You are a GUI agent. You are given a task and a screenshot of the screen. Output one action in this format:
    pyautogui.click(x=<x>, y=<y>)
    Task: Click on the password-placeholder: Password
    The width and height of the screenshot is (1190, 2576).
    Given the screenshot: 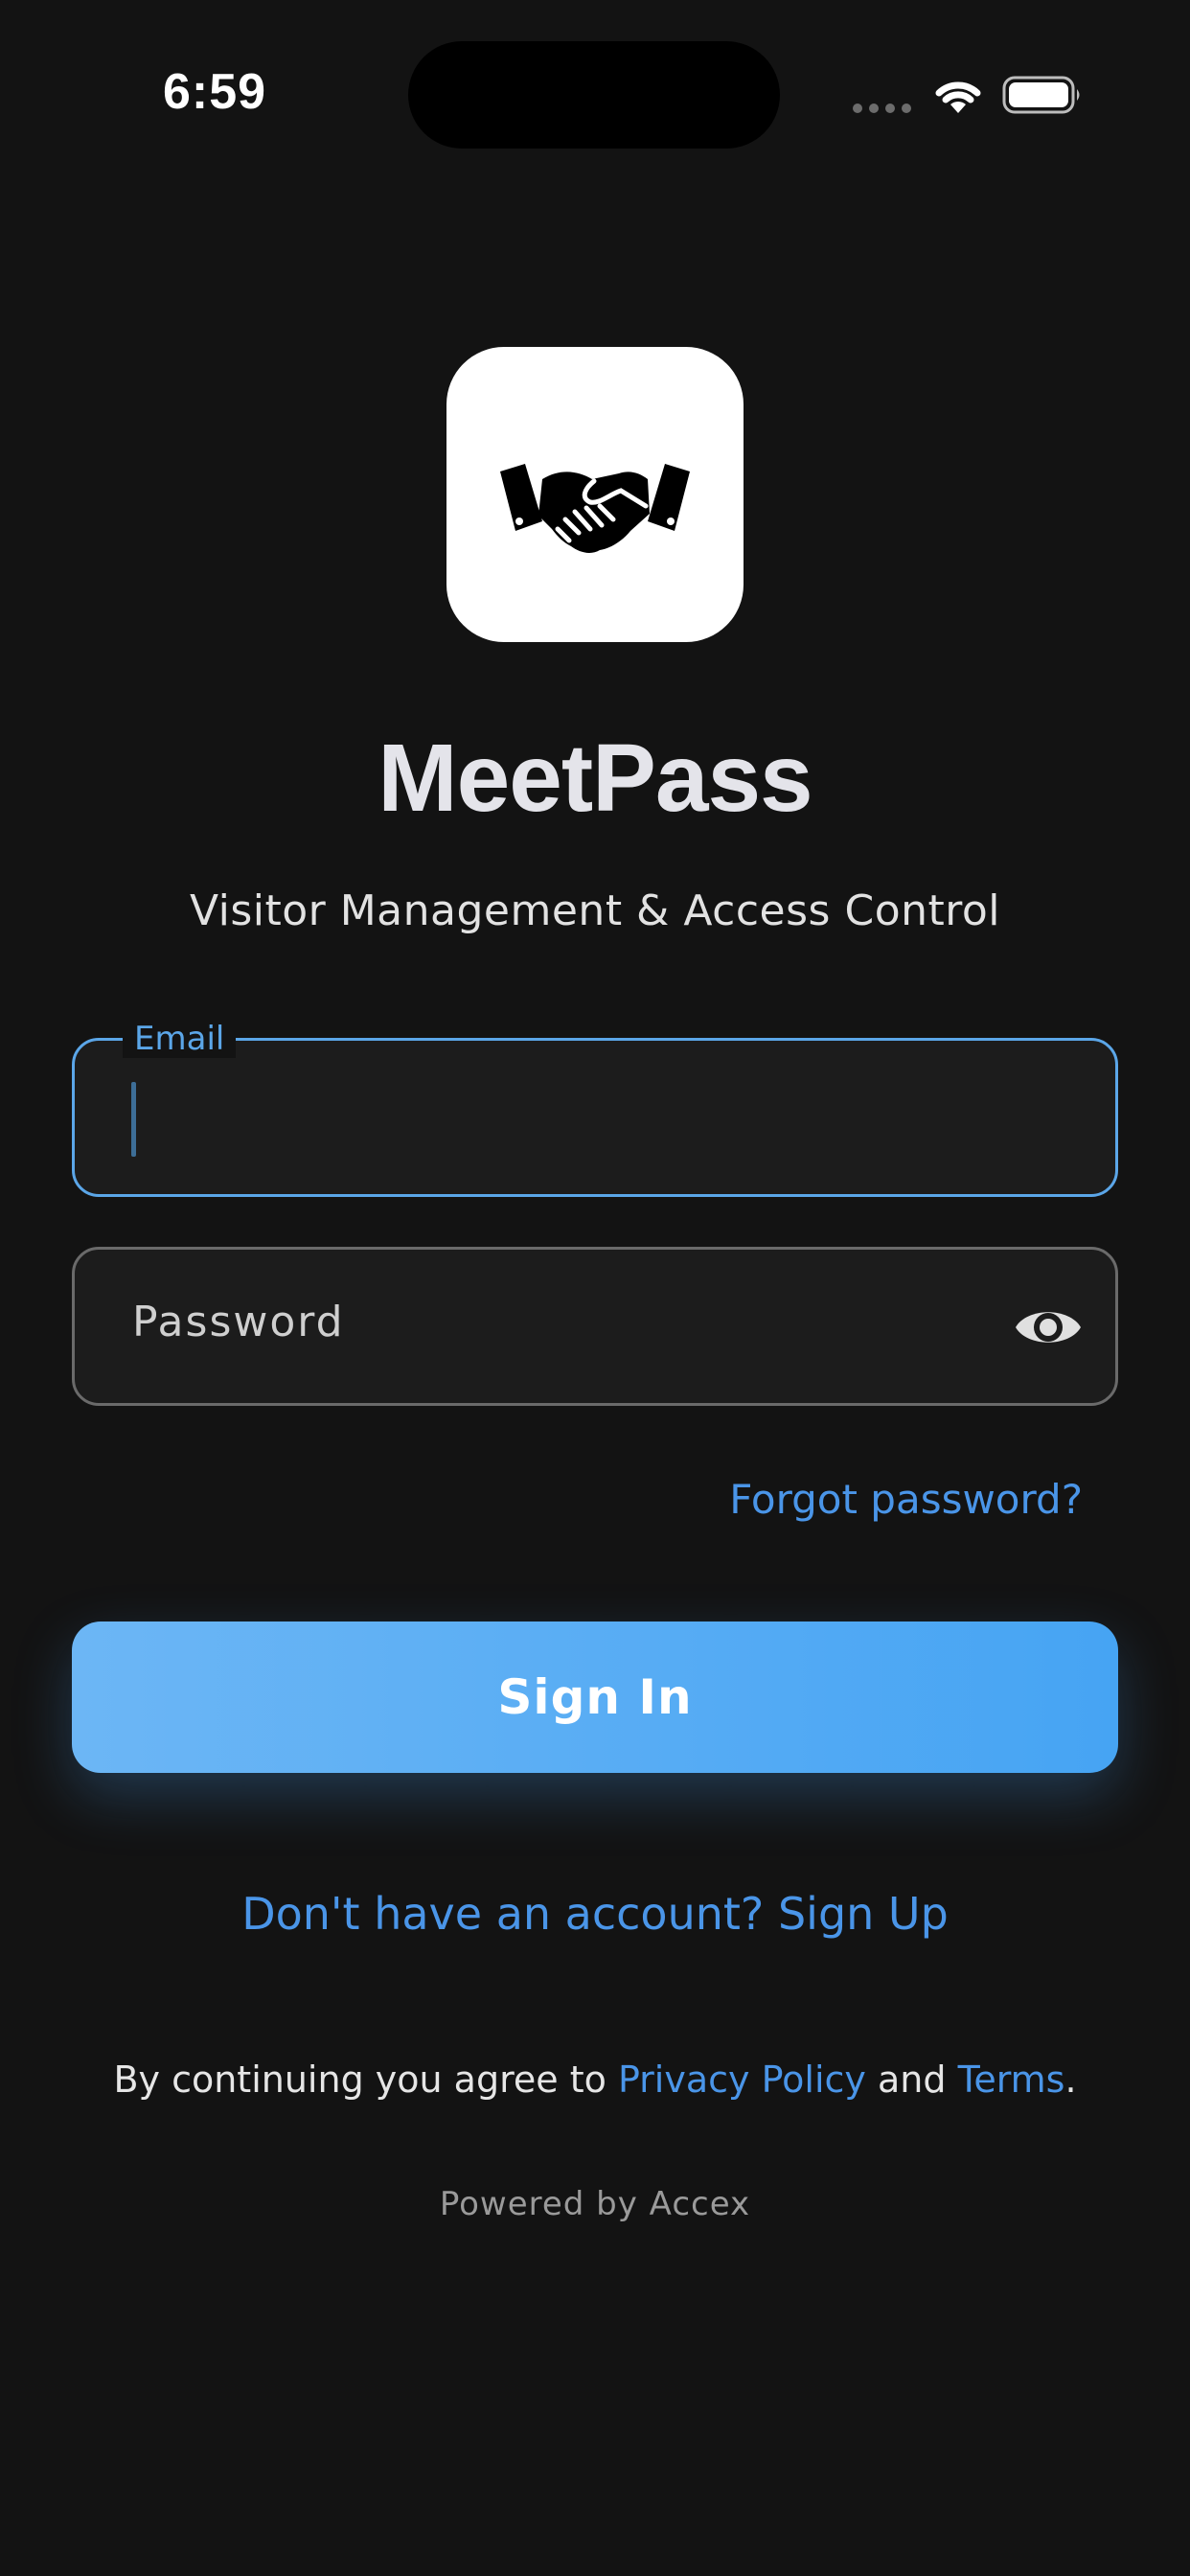 What is the action you would take?
    pyautogui.click(x=238, y=1322)
    